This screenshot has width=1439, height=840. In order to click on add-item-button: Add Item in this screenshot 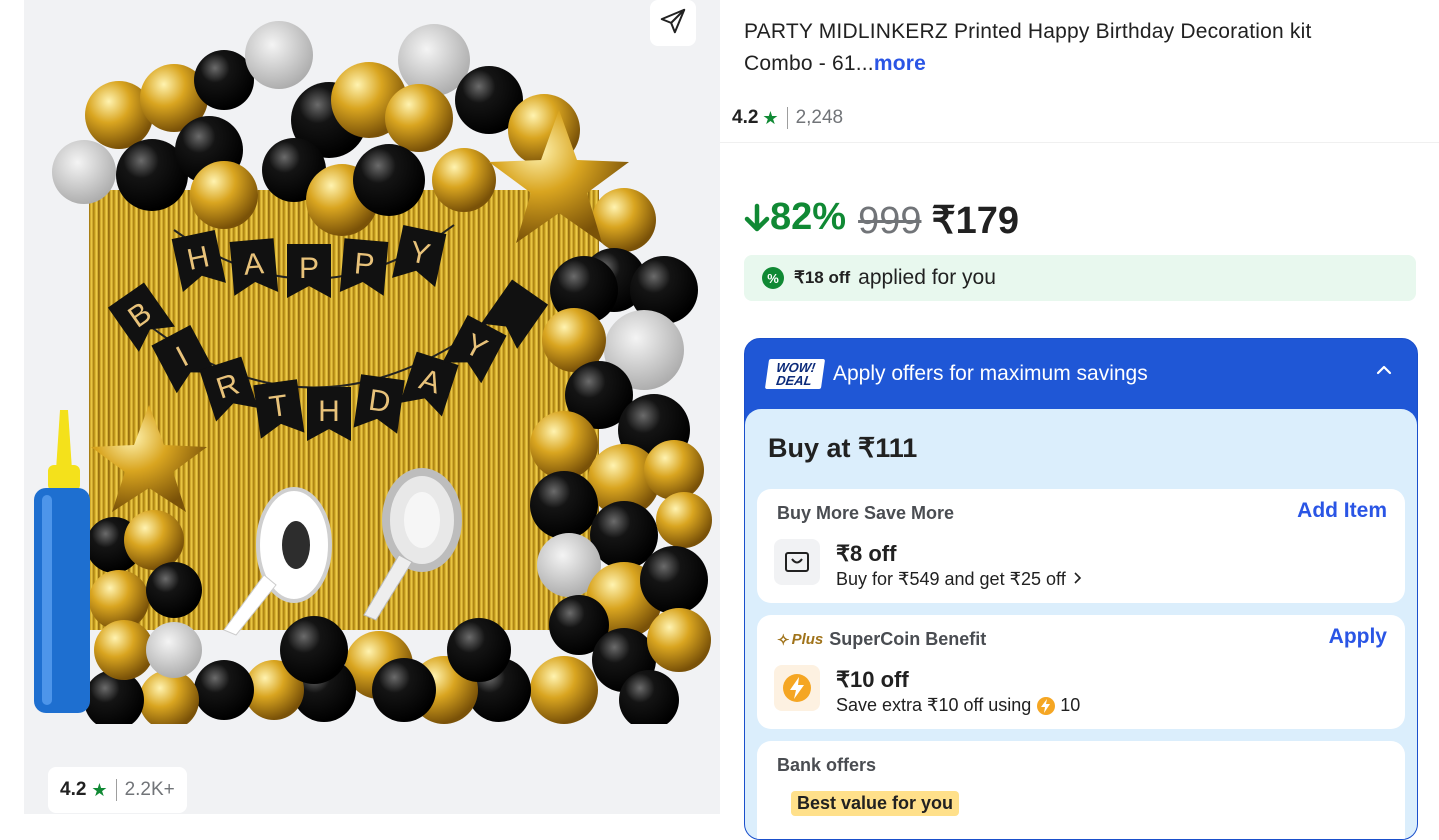, I will do `click(1342, 511)`.